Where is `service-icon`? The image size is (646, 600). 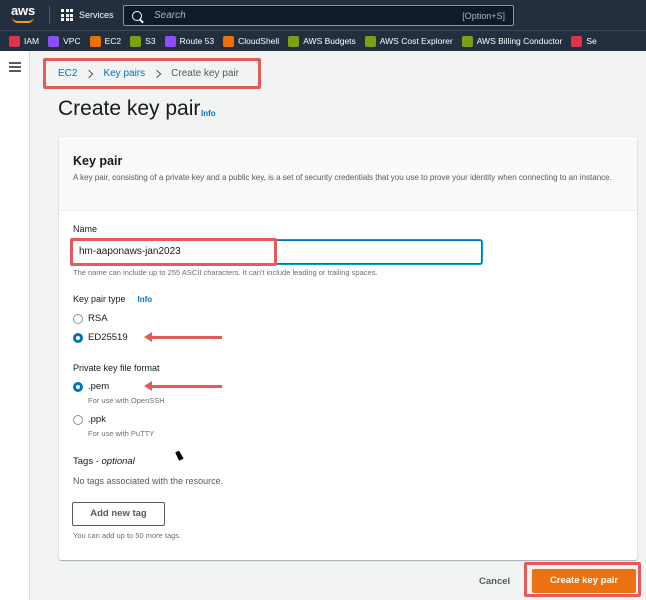
service-icon is located at coordinates (577, 41).